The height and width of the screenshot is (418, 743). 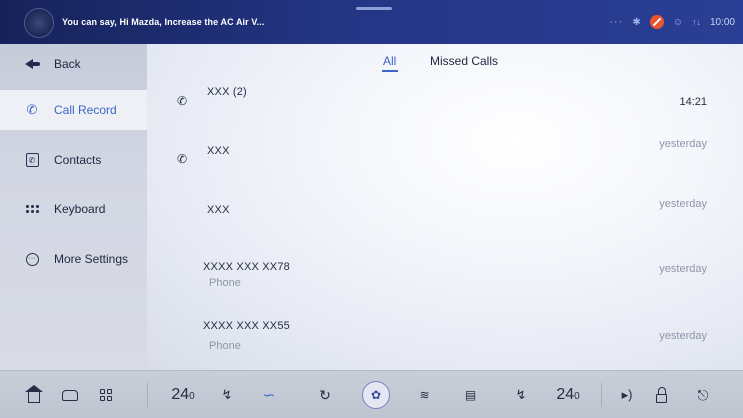 I want to click on sidebar-item-call-record: ✆ Call Record, so click(x=73, y=110).